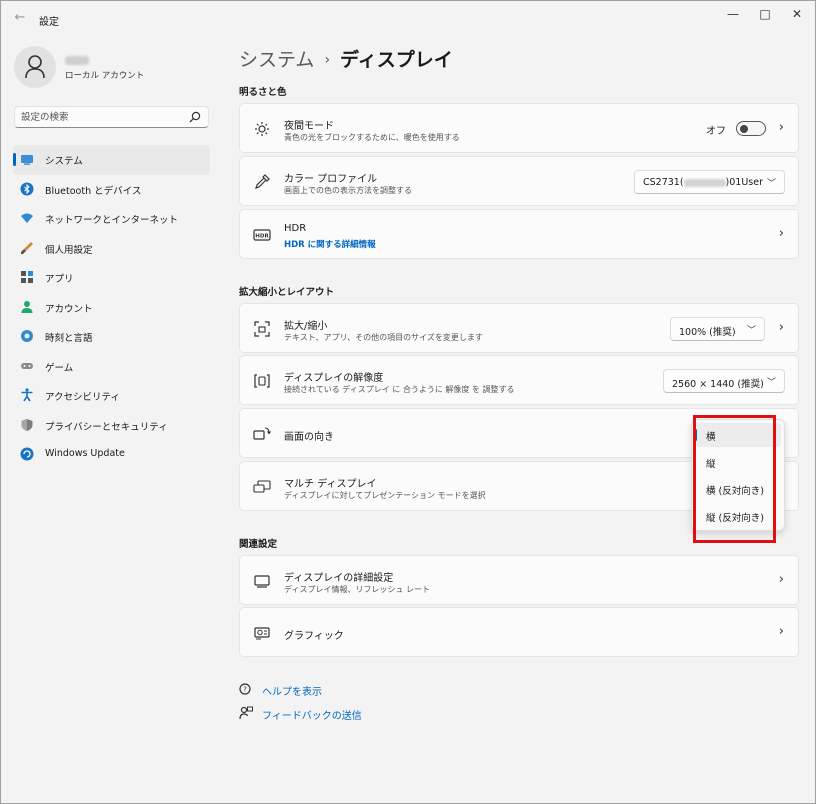  I want to click on dropdown-value: CS2731()01User, so click(703, 182).